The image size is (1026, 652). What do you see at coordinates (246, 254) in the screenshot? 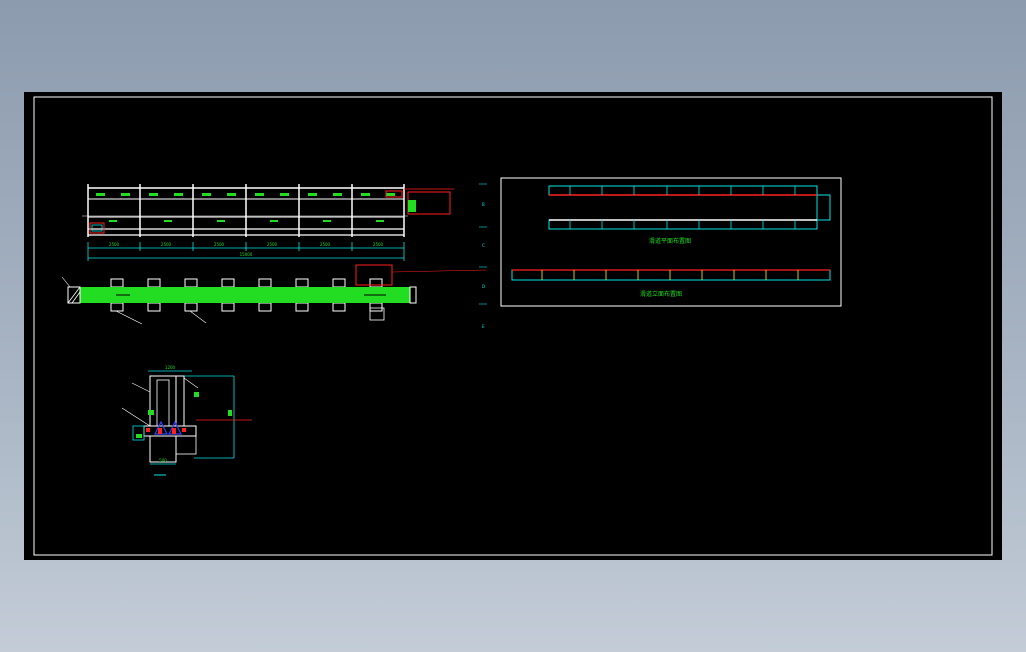
I see `overall-dim: 15000` at bounding box center [246, 254].